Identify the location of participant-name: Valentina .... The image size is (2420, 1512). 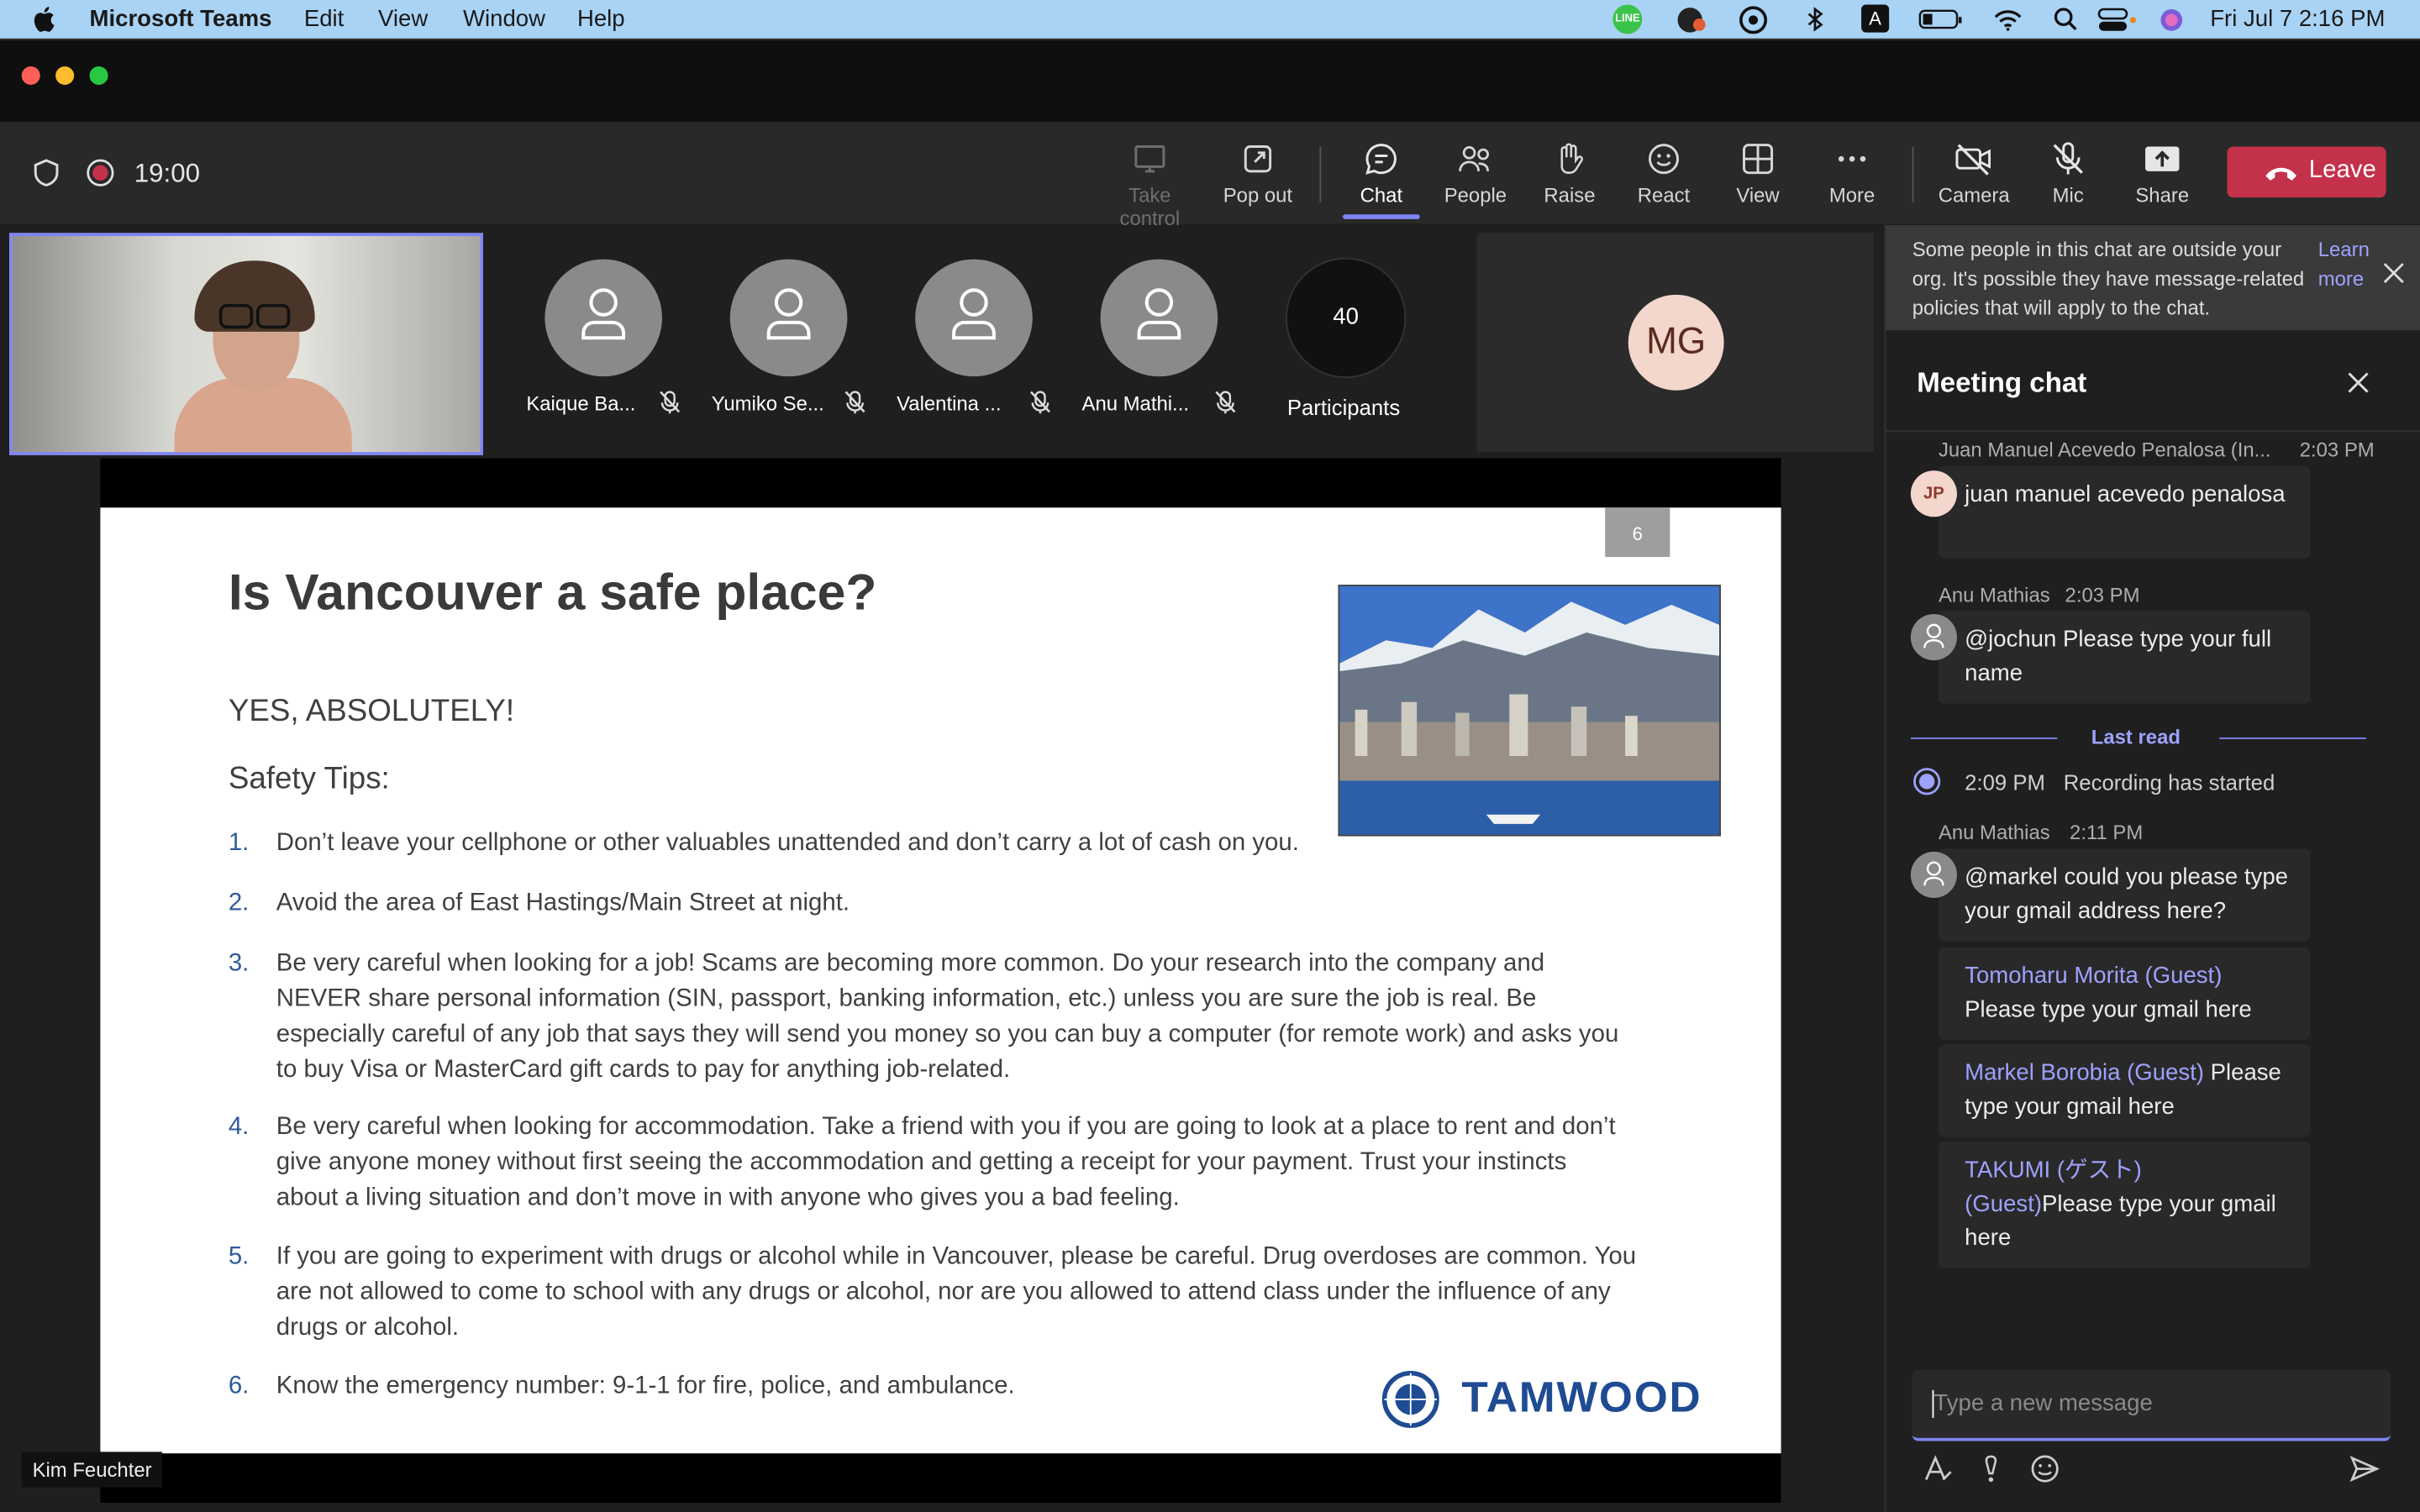
(950, 403).